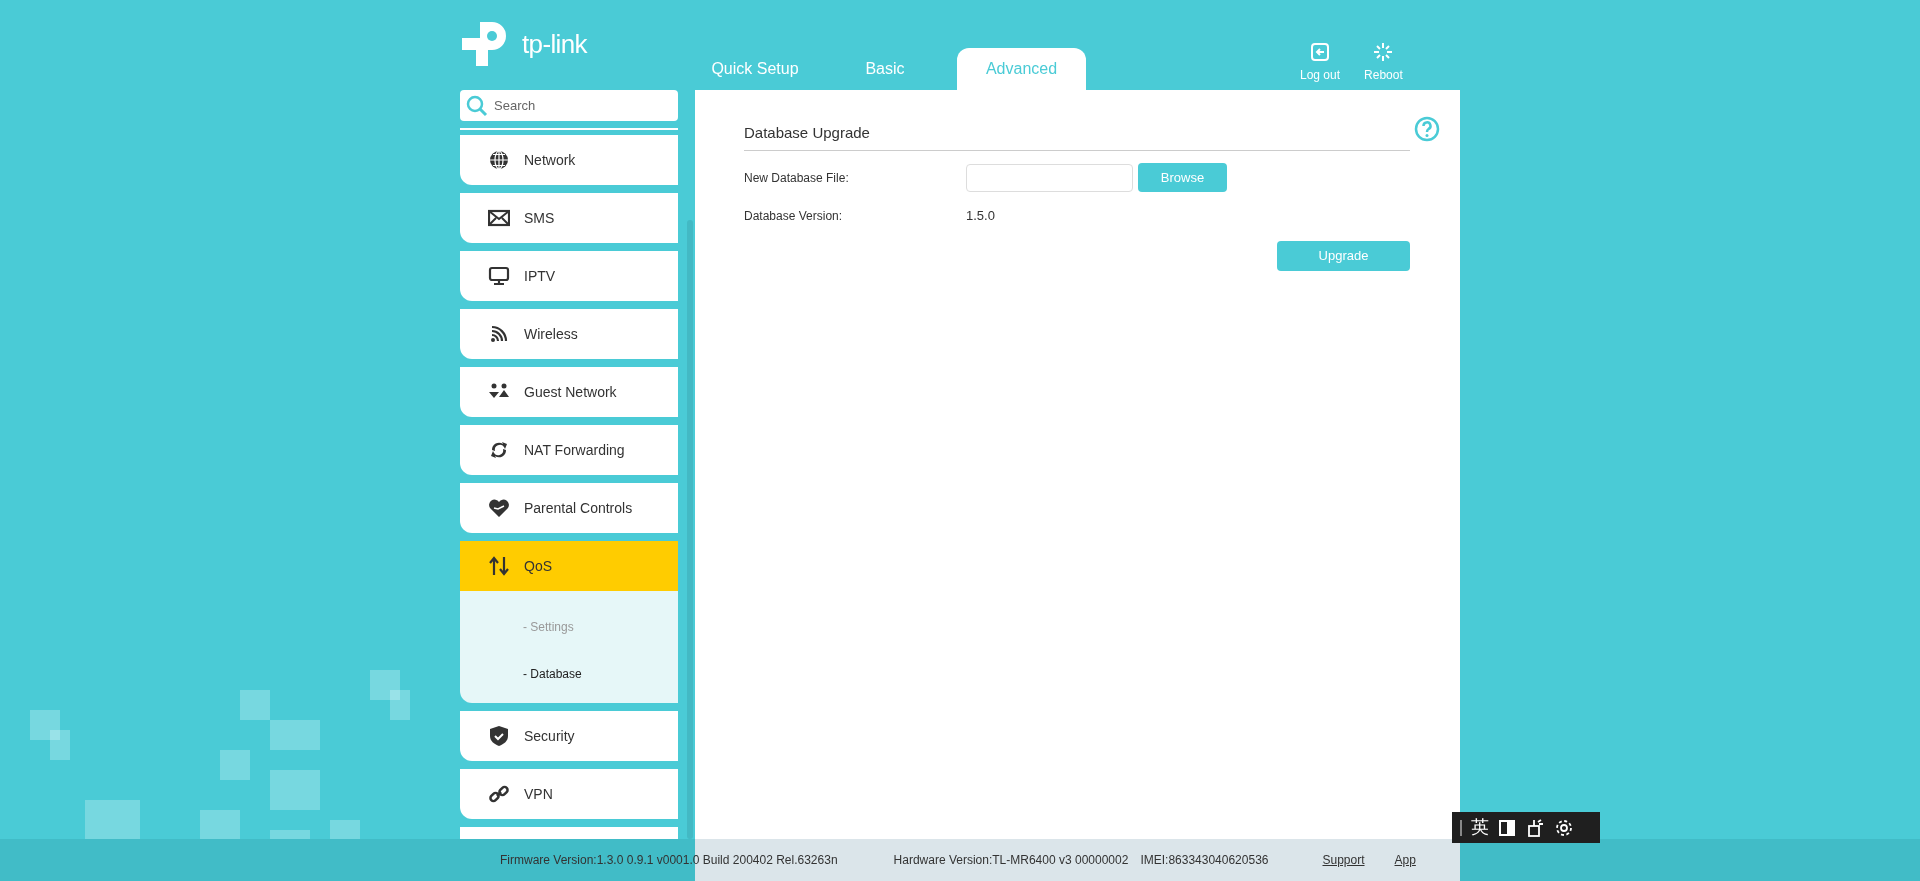 Image resolution: width=1920 pixels, height=881 pixels. What do you see at coordinates (569, 105) in the screenshot?
I see `search-field: Search` at bounding box center [569, 105].